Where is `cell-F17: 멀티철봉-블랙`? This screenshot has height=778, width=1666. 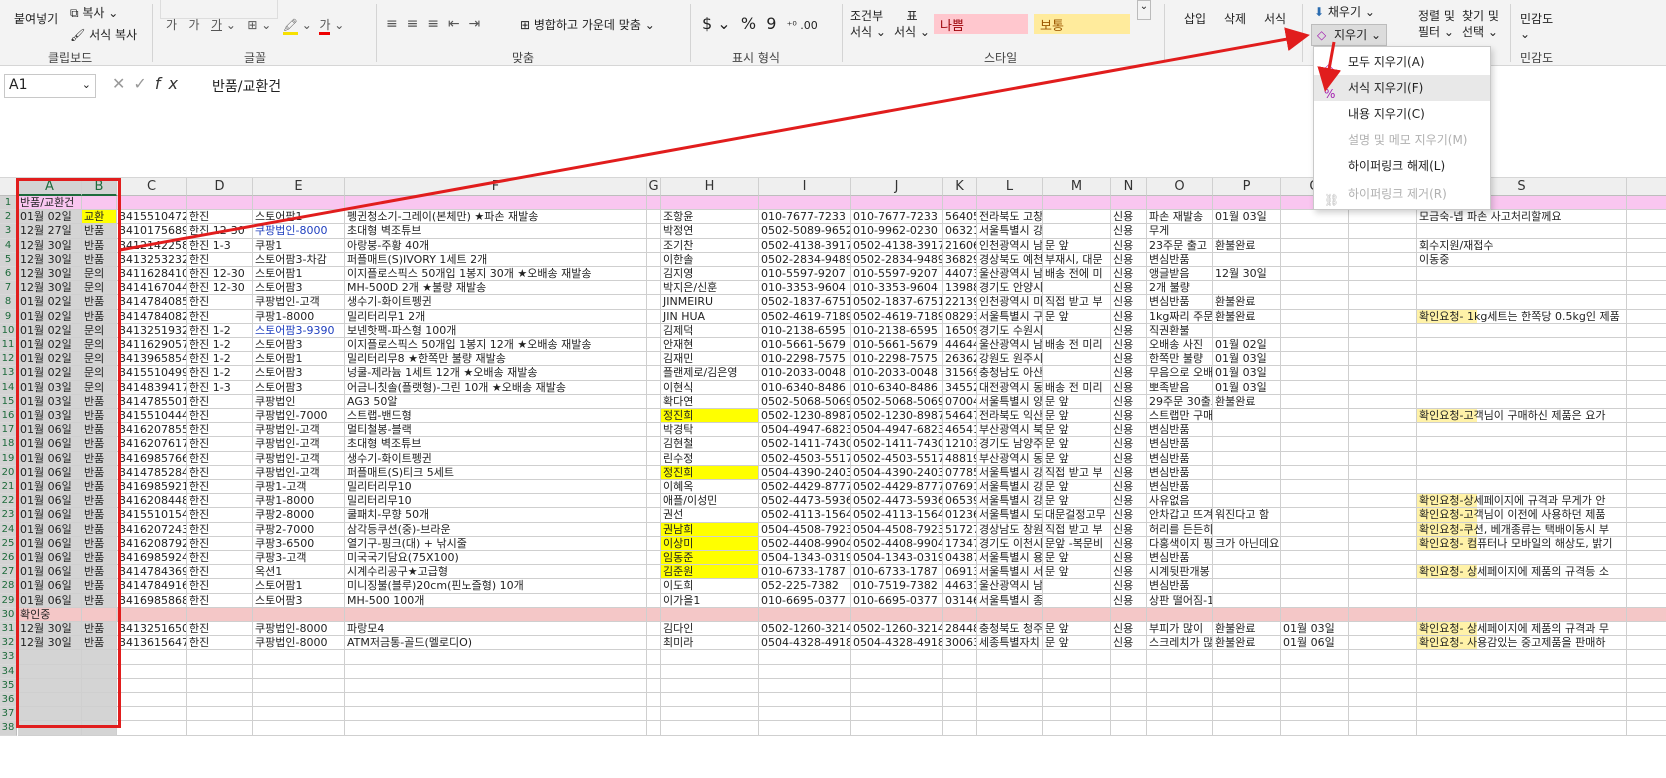 cell-F17: 멀티철봉-블랙 is located at coordinates (496, 430).